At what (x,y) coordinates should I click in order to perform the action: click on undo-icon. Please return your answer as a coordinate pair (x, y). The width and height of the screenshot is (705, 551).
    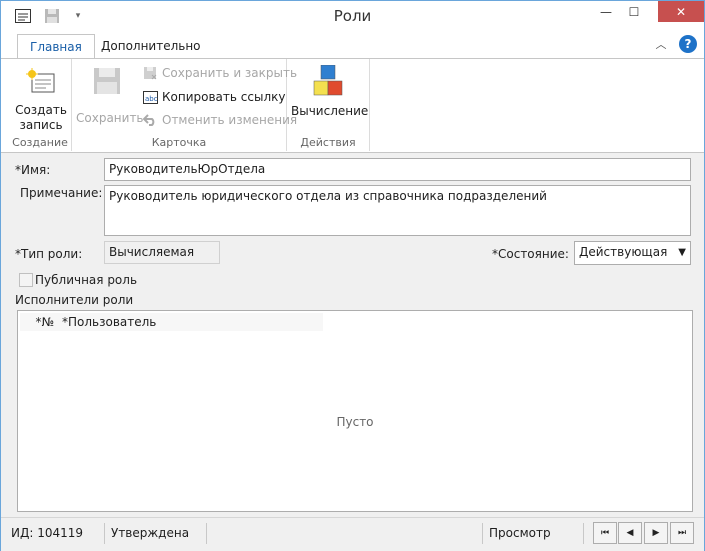
    Looking at the image, I should click on (150, 120).